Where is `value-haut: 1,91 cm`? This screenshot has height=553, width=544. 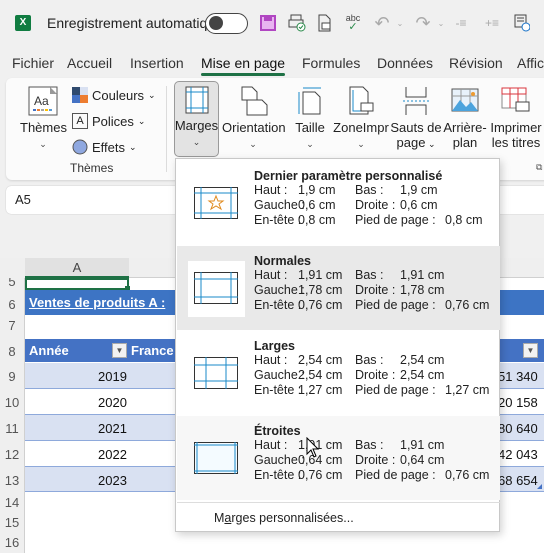
value-haut: 1,91 cm is located at coordinates (320, 275).